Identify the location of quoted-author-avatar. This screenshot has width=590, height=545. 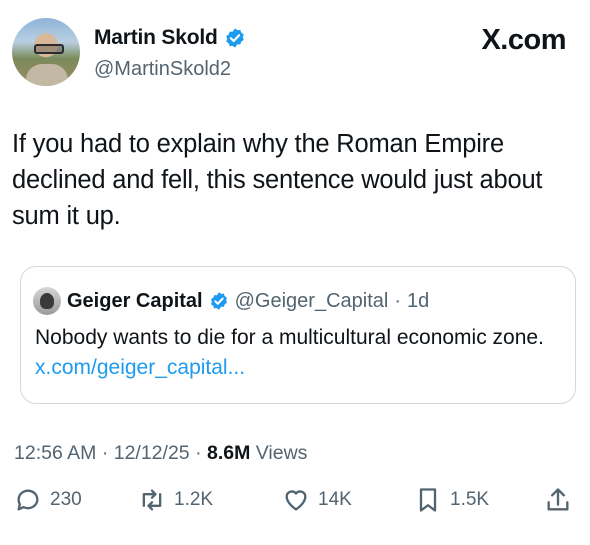
(47, 301).